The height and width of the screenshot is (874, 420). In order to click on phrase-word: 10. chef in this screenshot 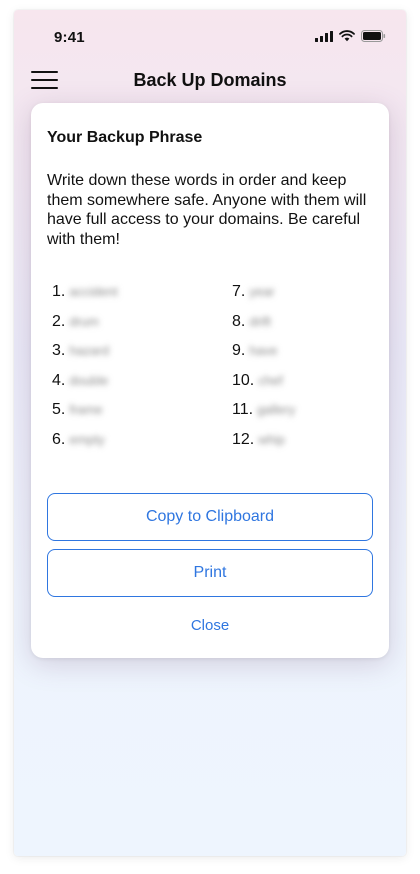, I will do `click(263, 387)`.